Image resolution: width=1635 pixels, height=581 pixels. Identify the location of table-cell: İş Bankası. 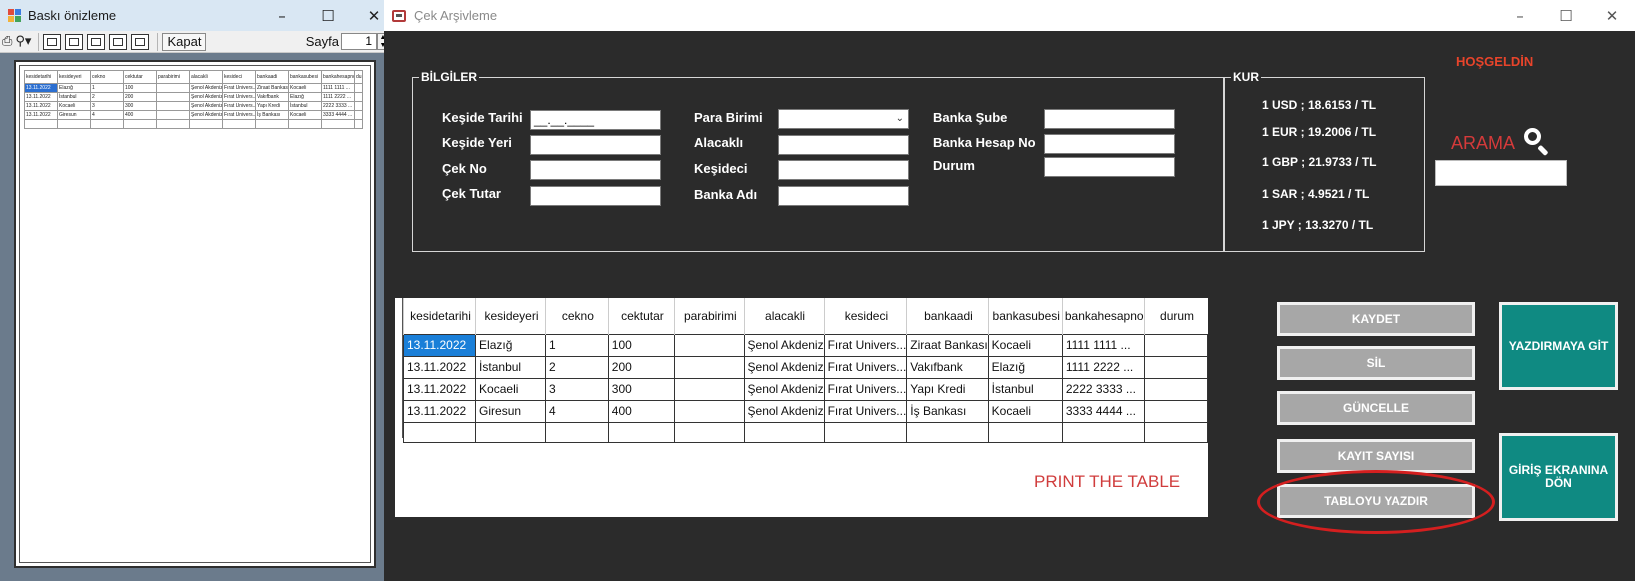
(947, 411).